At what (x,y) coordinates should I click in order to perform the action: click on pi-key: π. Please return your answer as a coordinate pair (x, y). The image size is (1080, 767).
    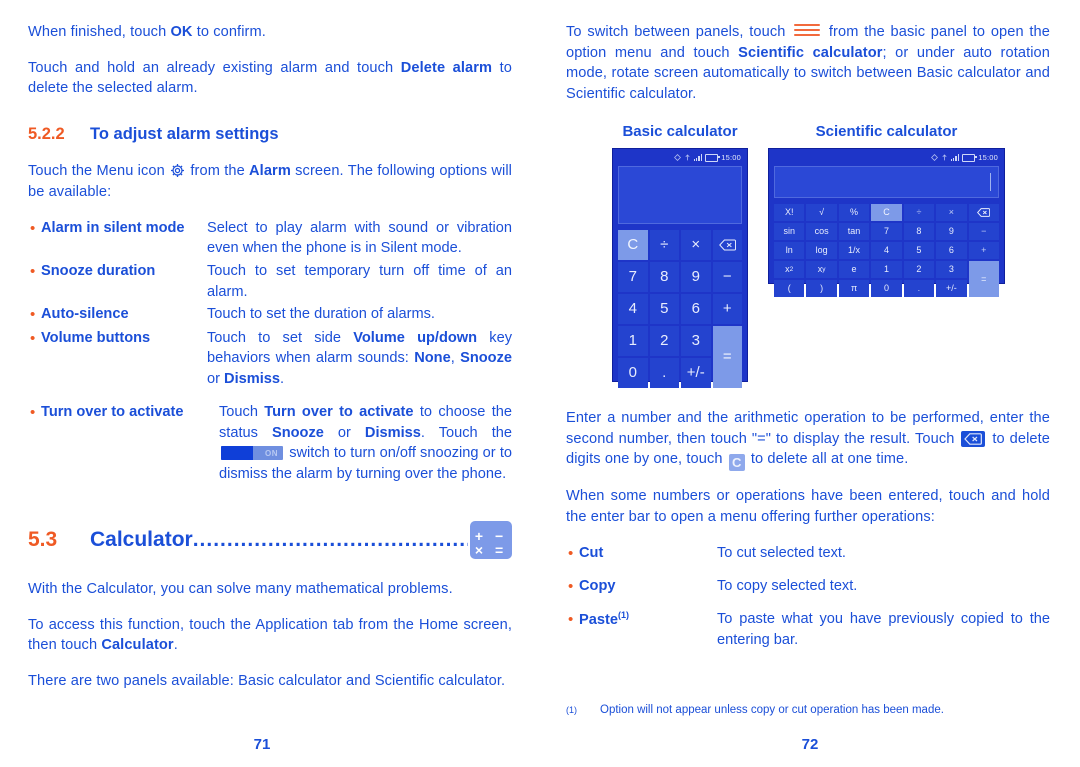
    Looking at the image, I should click on (854, 288).